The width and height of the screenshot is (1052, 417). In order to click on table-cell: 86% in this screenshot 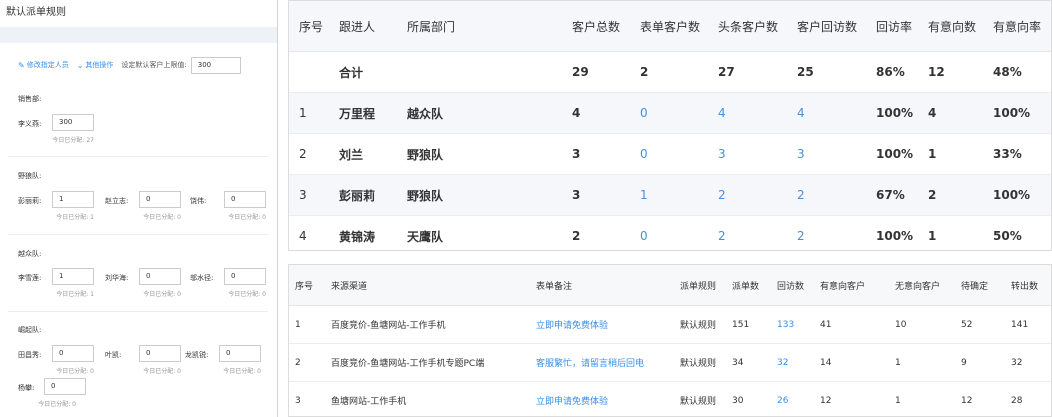, I will do `click(892, 72)`.